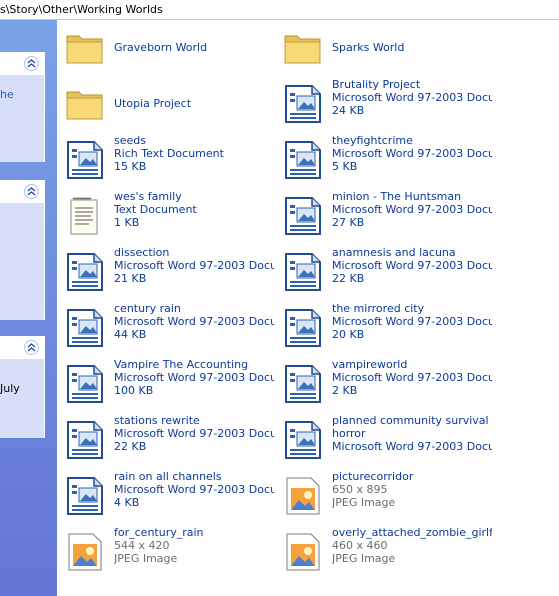 Image resolution: width=559 pixels, height=596 pixels. I want to click on file-size: 100 KB, so click(134, 390).